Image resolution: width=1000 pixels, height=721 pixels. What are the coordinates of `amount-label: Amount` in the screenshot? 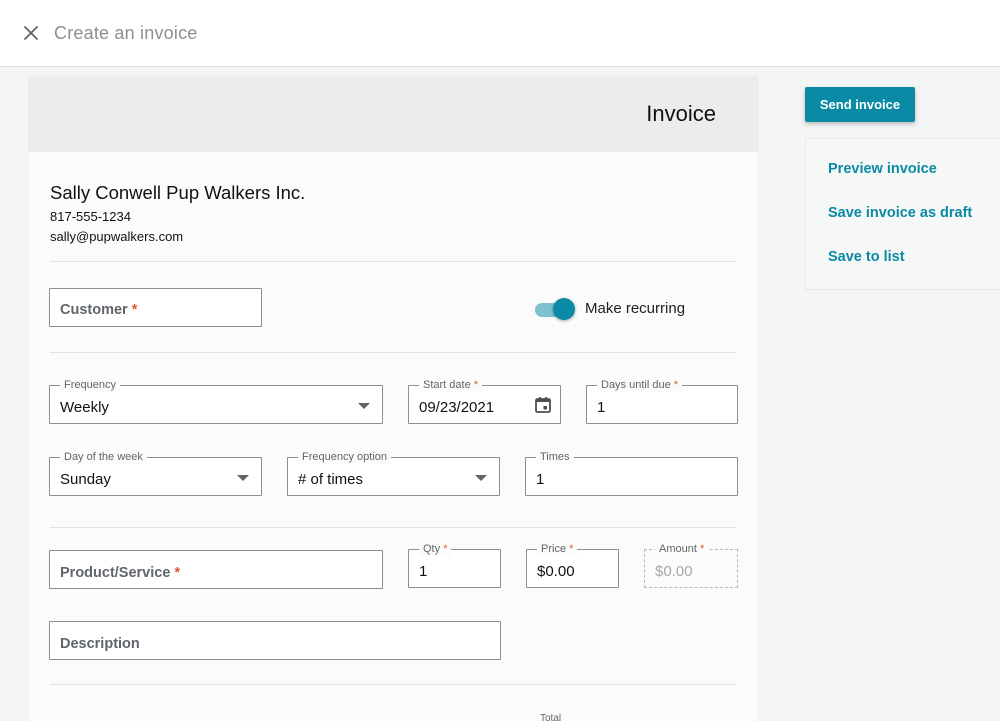 It's located at (678, 549).